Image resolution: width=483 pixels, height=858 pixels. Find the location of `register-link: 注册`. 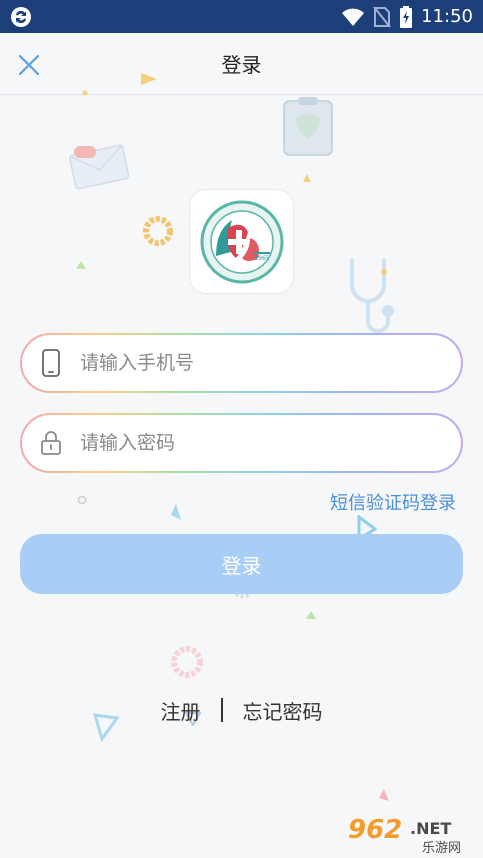

register-link: 注册 is located at coordinates (181, 710).